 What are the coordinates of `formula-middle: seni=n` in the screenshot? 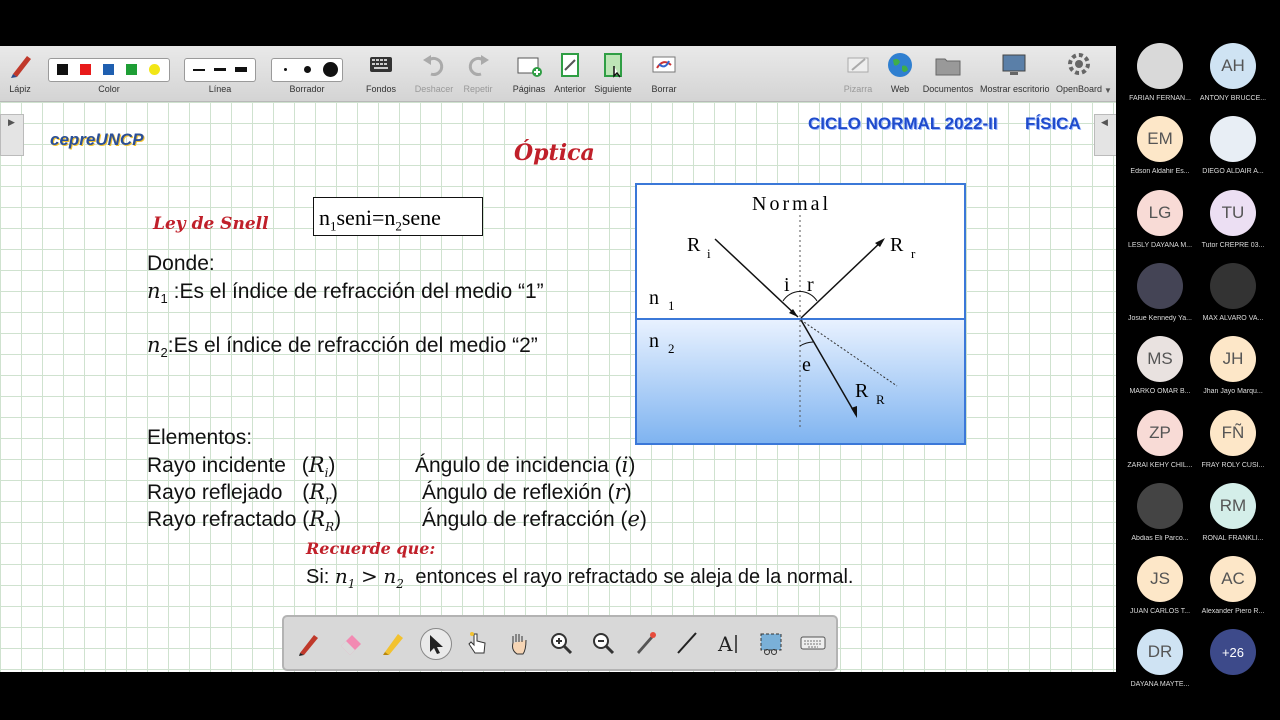 It's located at (366, 217).